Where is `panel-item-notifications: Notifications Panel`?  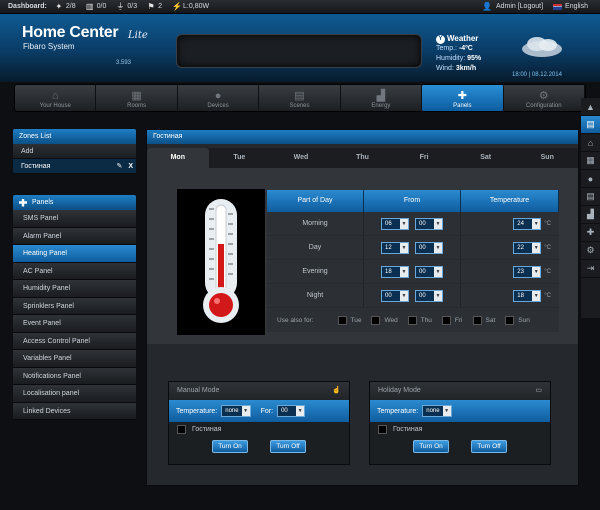 panel-item-notifications: Notifications Panel is located at coordinates (74, 376).